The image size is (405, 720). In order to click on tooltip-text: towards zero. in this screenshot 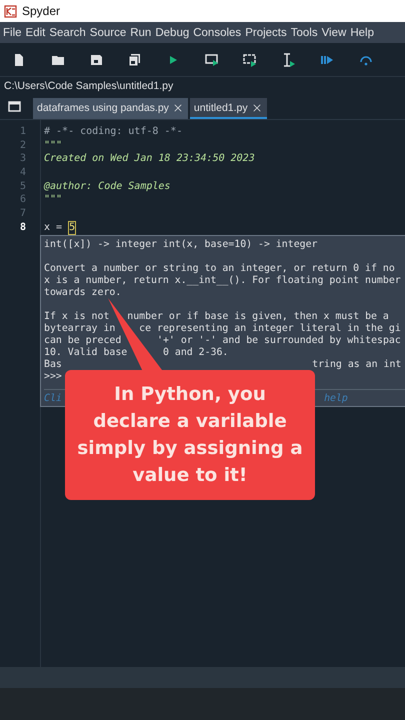, I will do `click(83, 293)`.